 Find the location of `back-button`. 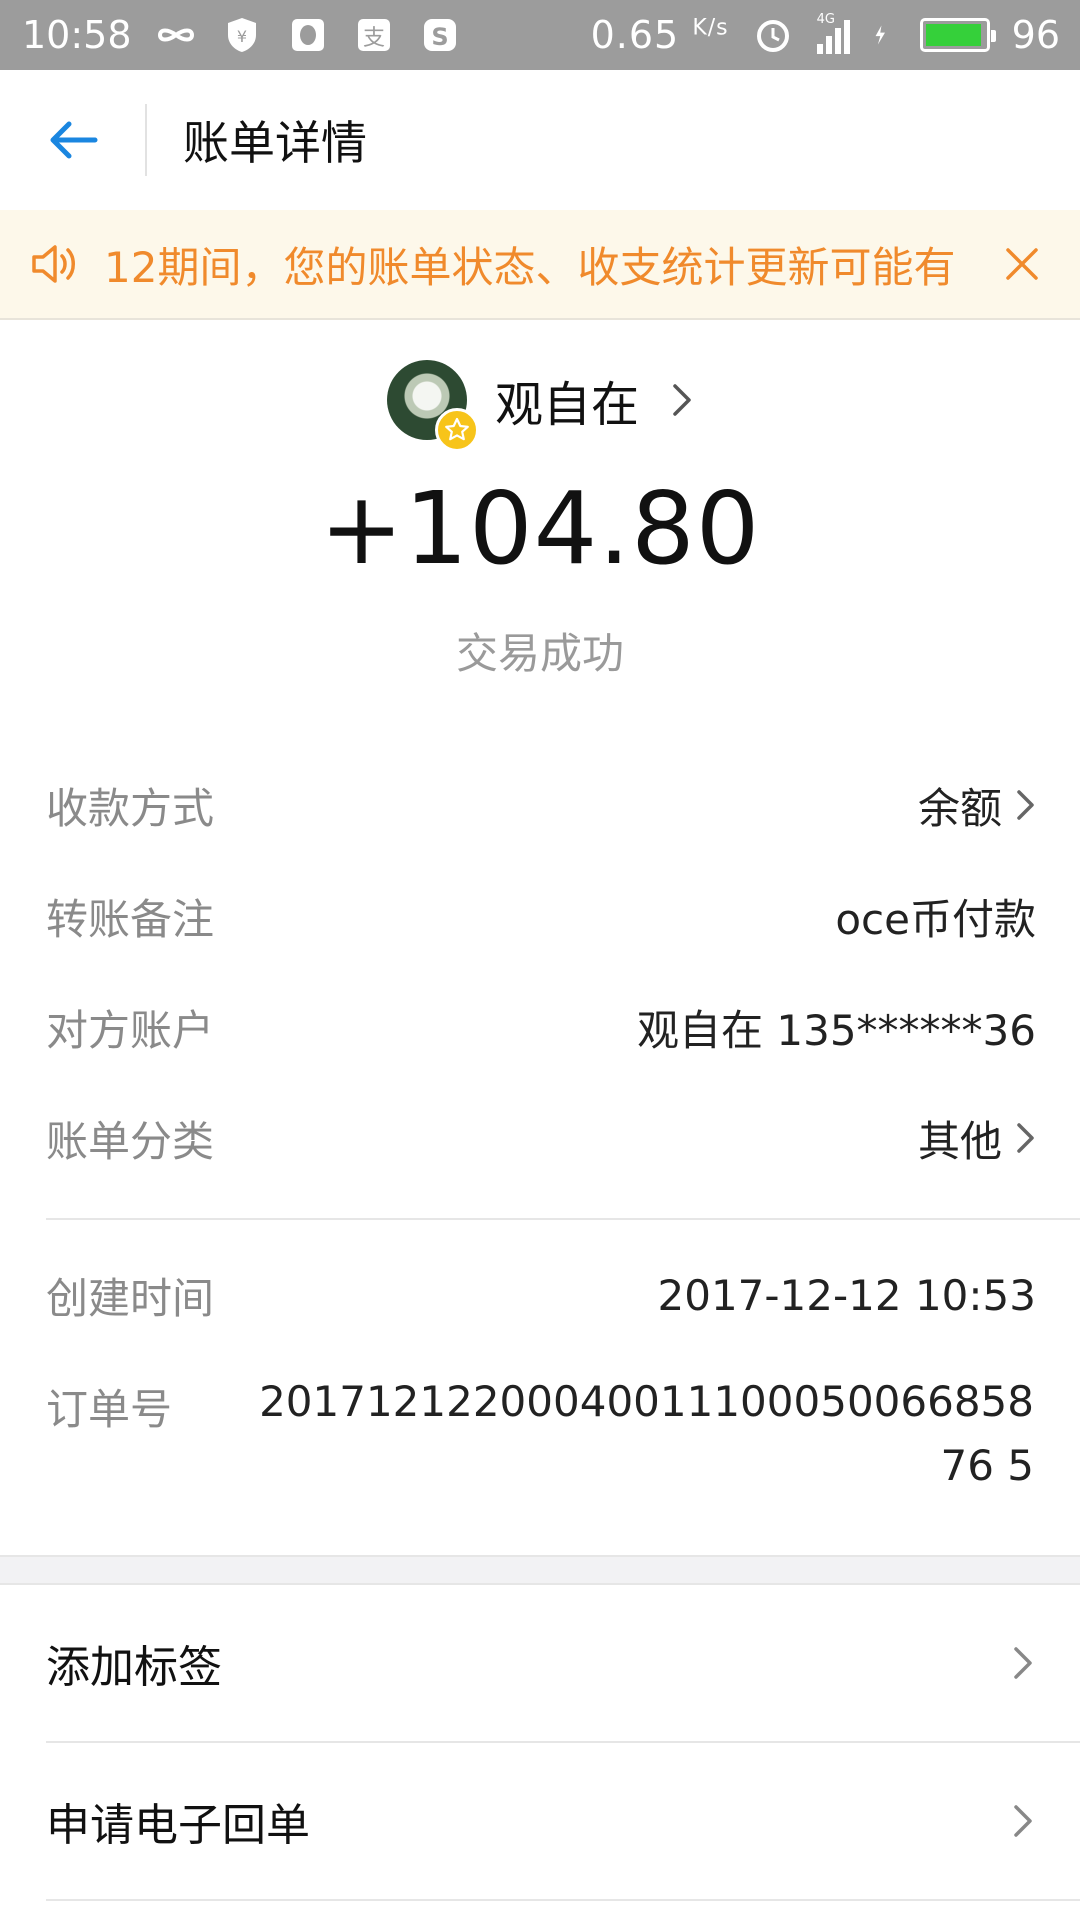

back-button is located at coordinates (72, 140).